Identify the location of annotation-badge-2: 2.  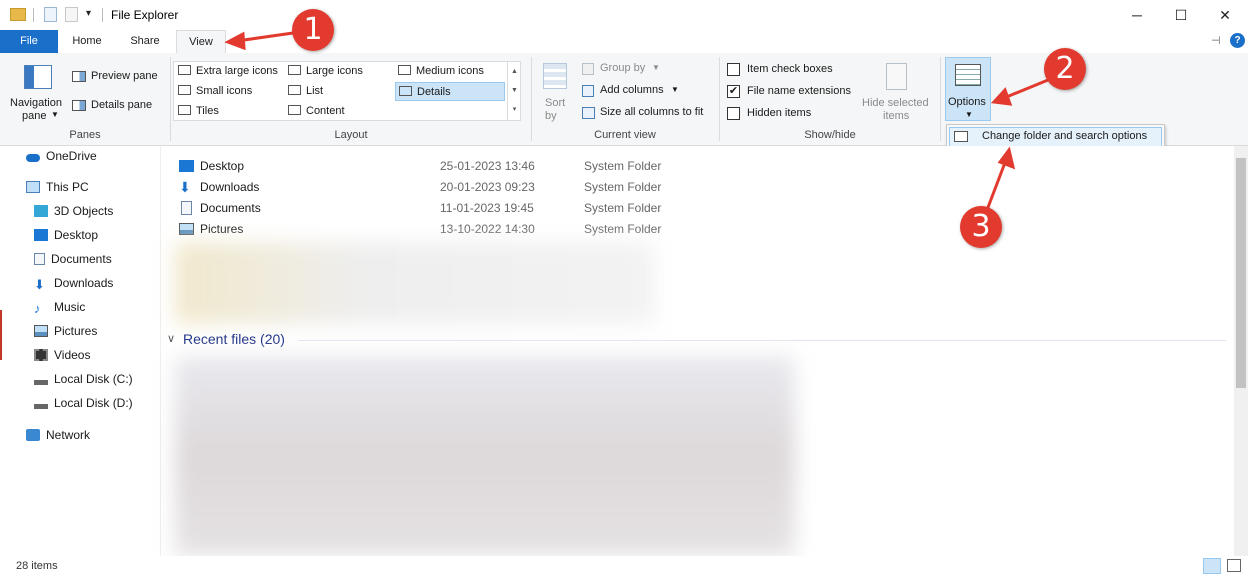
(1065, 69).